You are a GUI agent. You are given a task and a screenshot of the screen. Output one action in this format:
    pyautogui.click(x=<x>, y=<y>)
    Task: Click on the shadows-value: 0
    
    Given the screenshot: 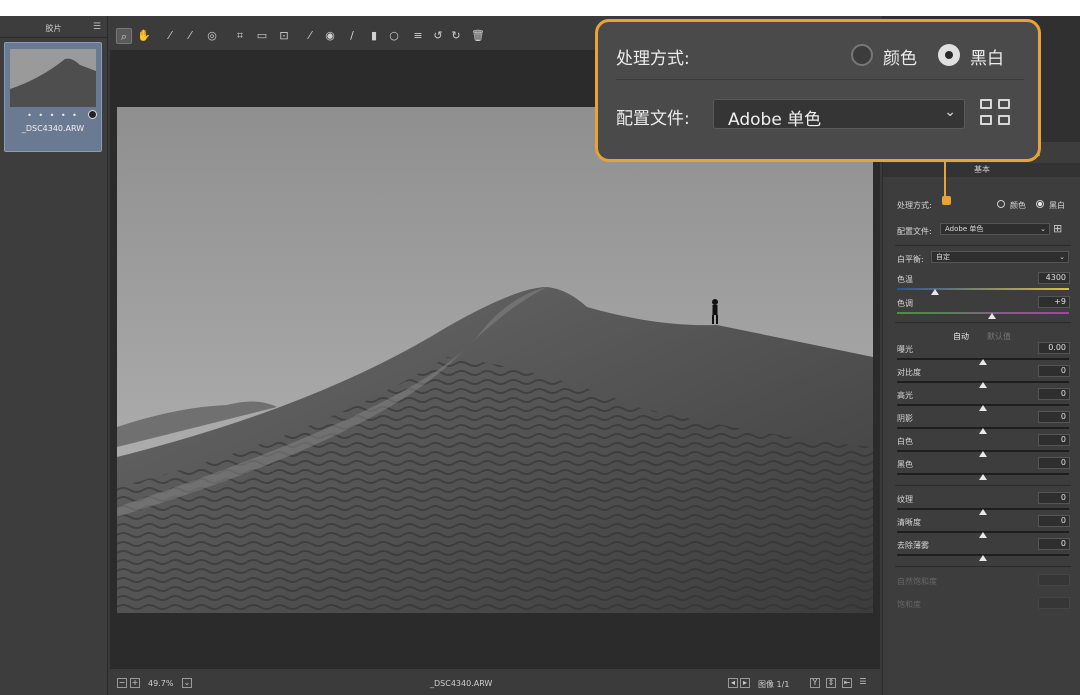 What is the action you would take?
    pyautogui.click(x=1054, y=417)
    